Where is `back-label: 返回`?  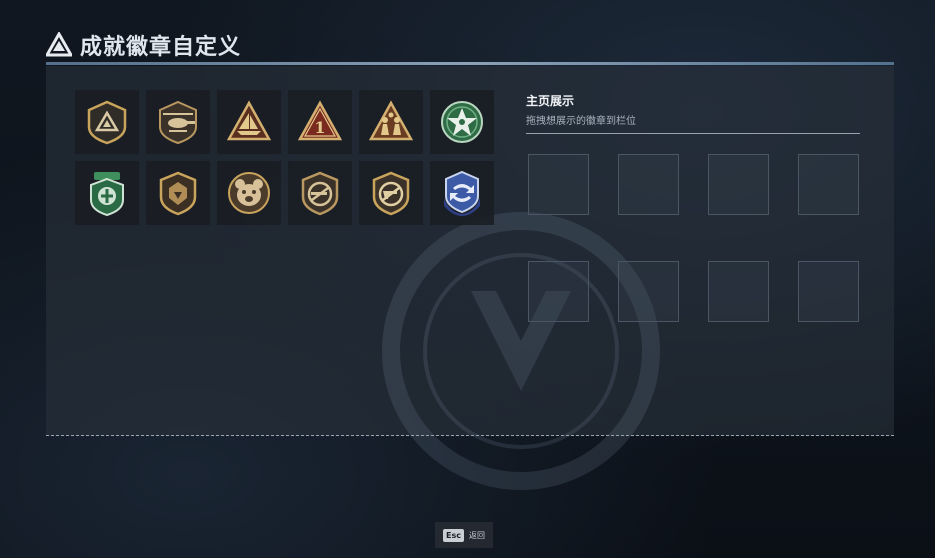 back-label: 返回 is located at coordinates (476, 535).